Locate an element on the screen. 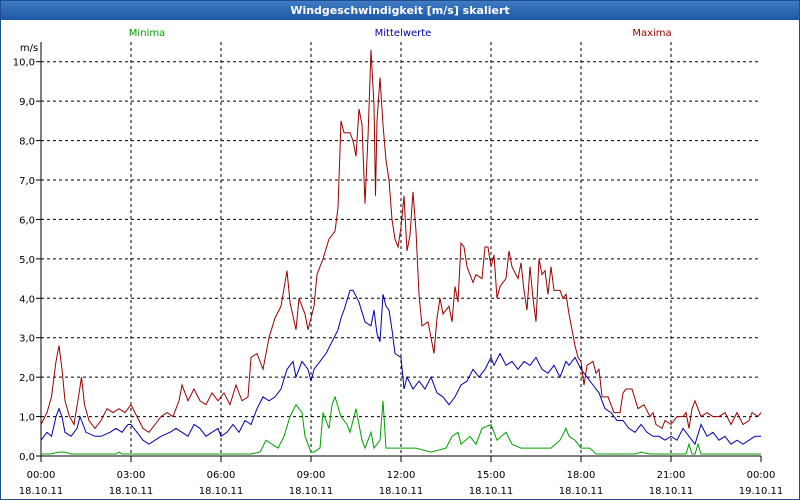 The width and height of the screenshot is (800, 500). x-tick-date: 19.10.11 is located at coordinates (761, 491).